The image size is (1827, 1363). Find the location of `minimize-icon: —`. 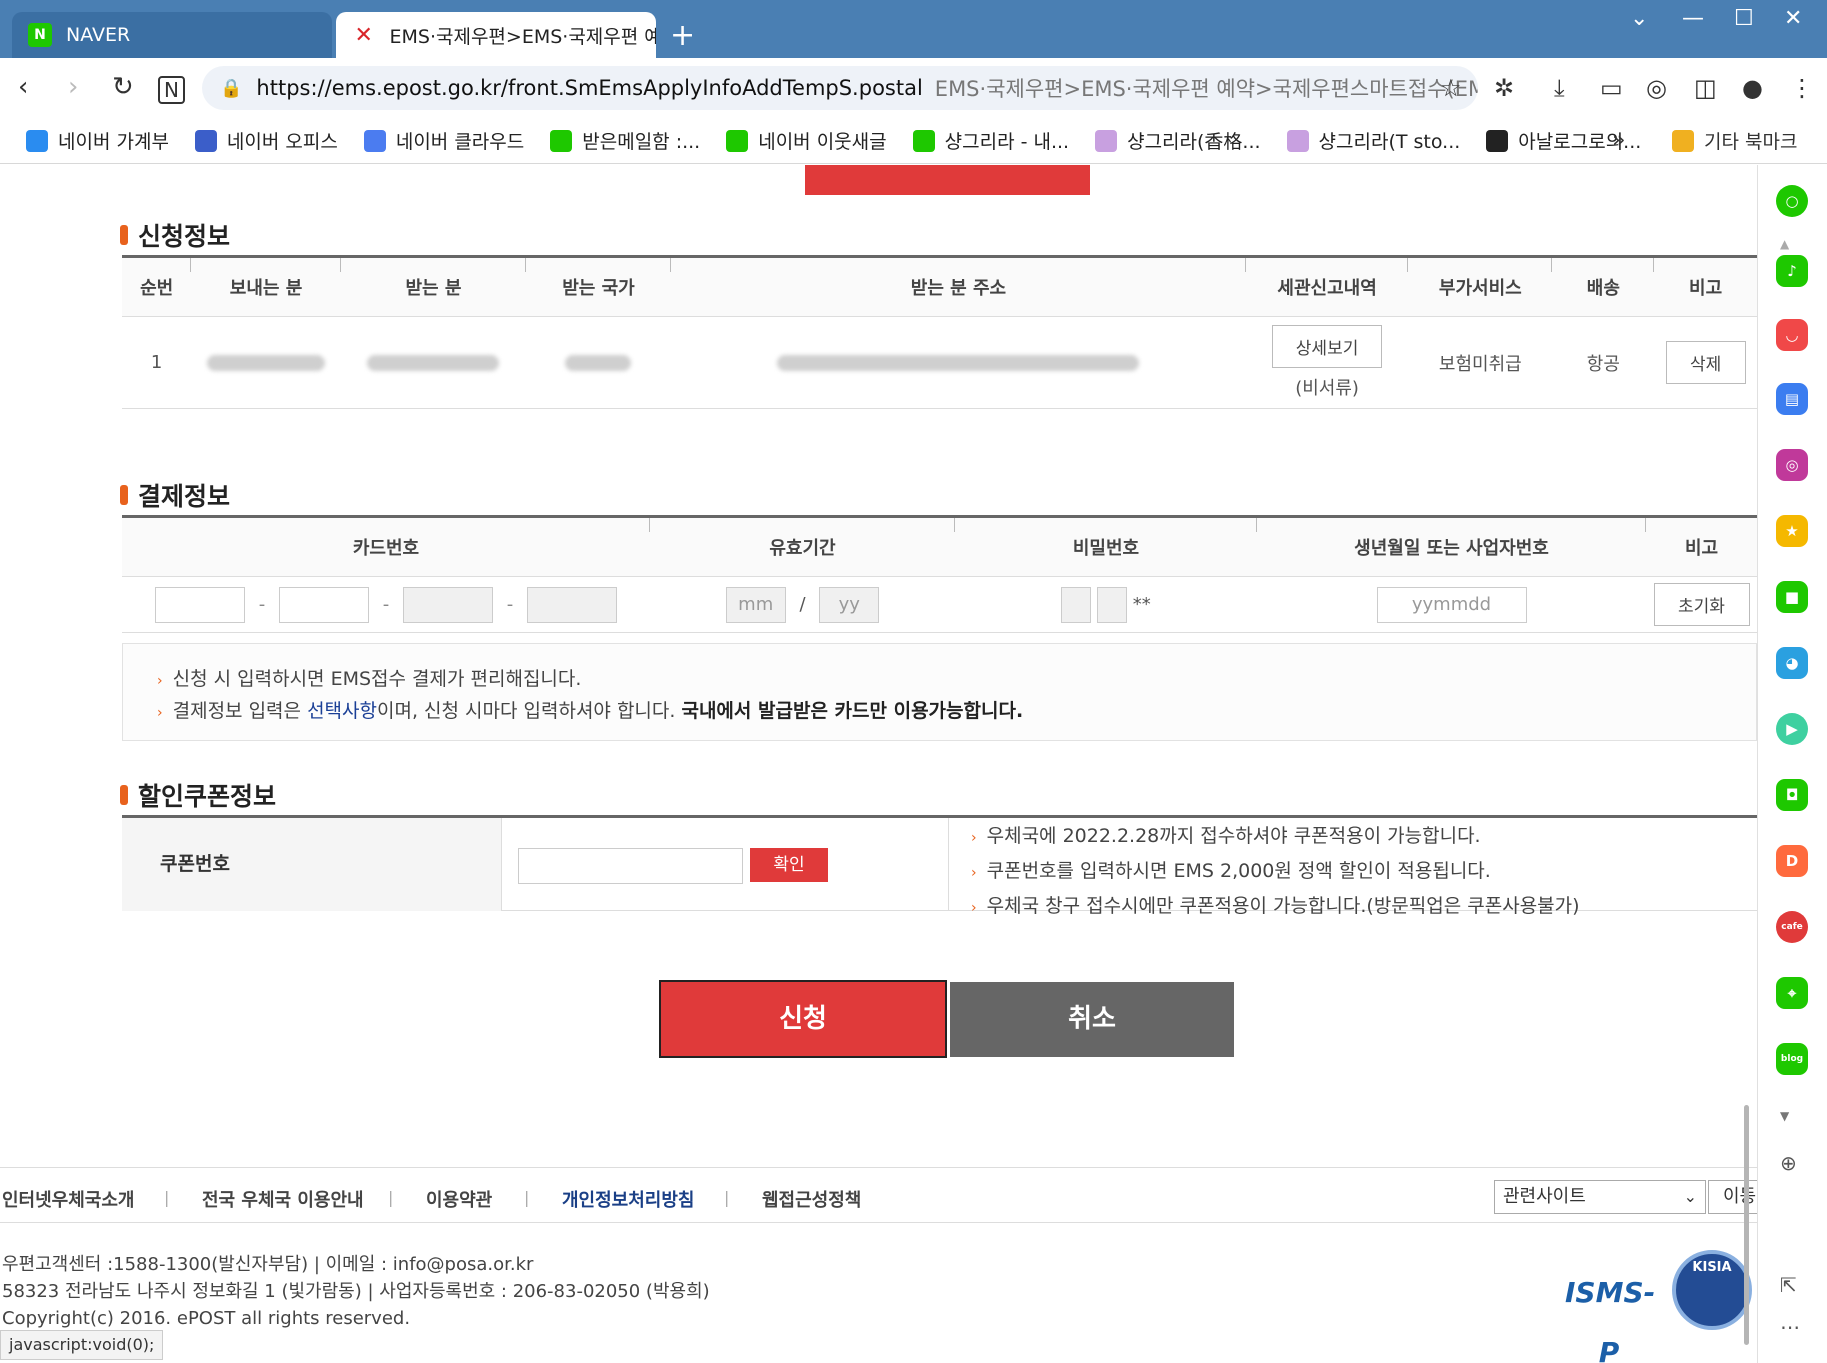

minimize-icon: — is located at coordinates (1693, 18).